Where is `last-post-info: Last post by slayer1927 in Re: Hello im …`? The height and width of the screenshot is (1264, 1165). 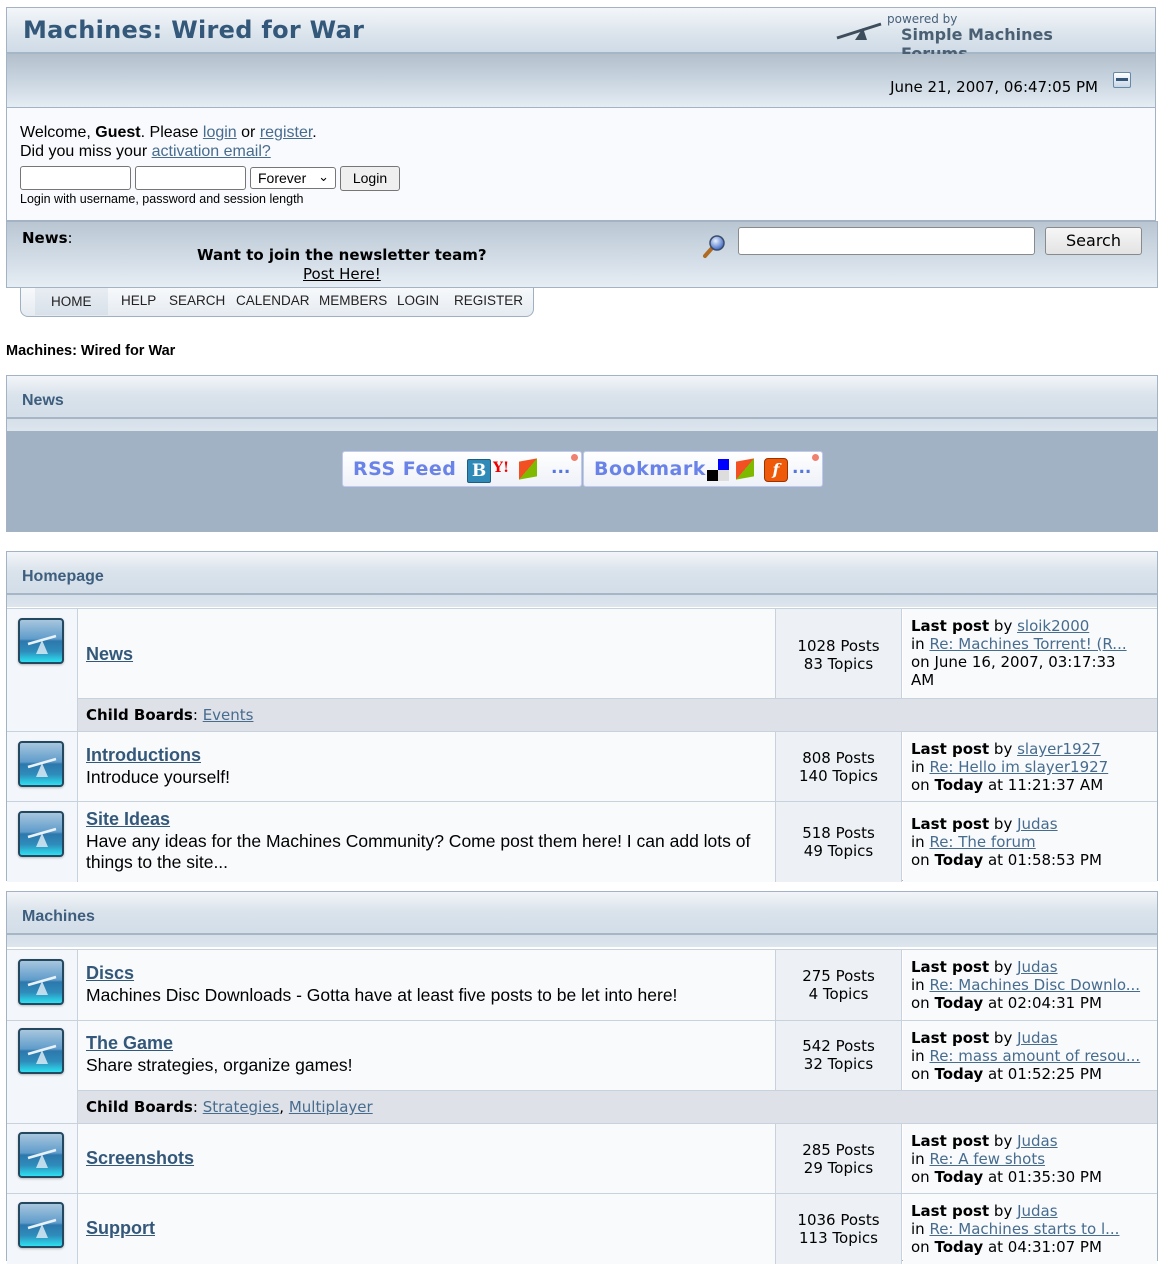 last-post-info: Last post by slayer1927 in Re: Hello im … is located at coordinates (1030, 767).